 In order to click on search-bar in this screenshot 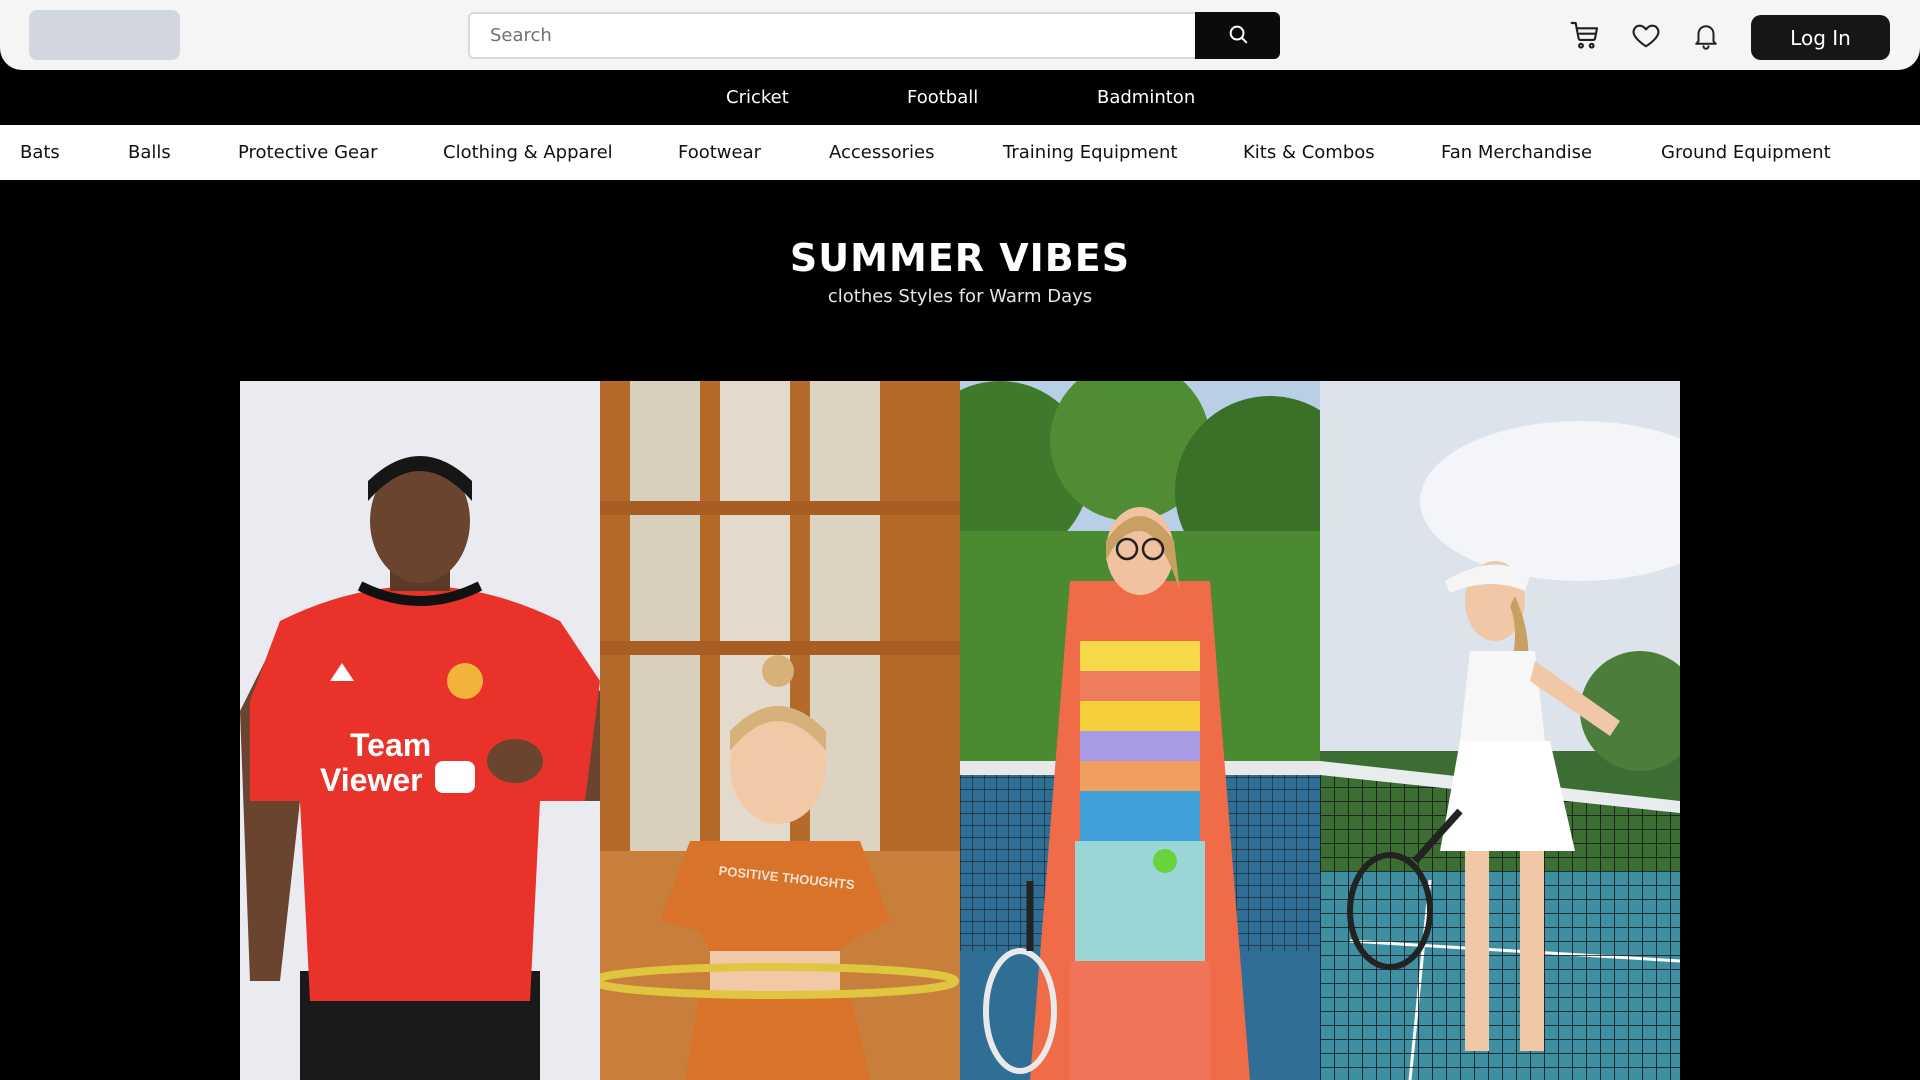, I will do `click(874, 35)`.